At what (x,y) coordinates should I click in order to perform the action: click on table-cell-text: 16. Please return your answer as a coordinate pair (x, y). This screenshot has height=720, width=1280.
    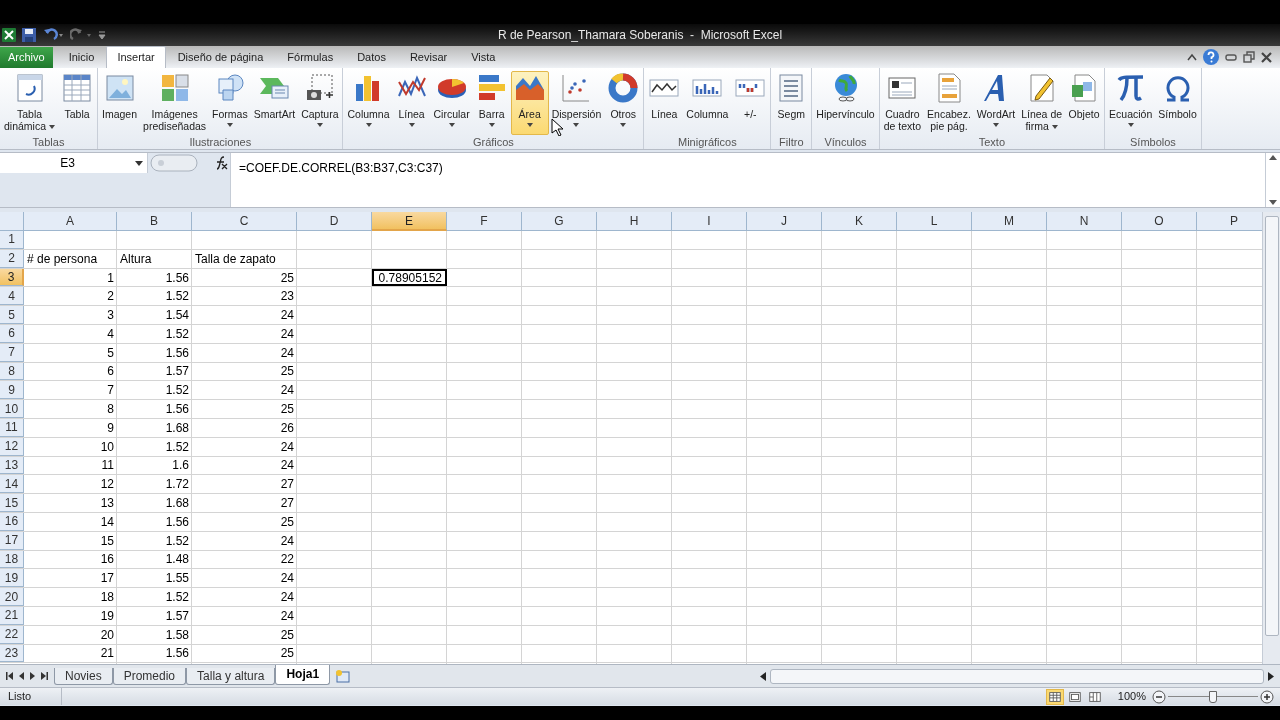
    Looking at the image, I should click on (107, 560).